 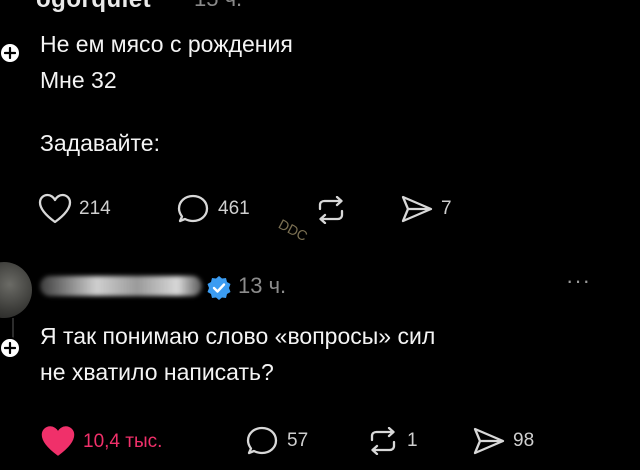 I want to click on reply-button: 57, so click(x=277, y=441).